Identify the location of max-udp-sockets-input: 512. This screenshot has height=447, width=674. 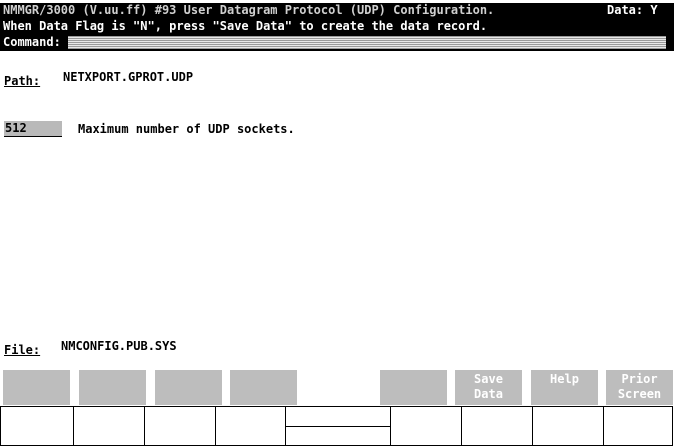
(33, 129).